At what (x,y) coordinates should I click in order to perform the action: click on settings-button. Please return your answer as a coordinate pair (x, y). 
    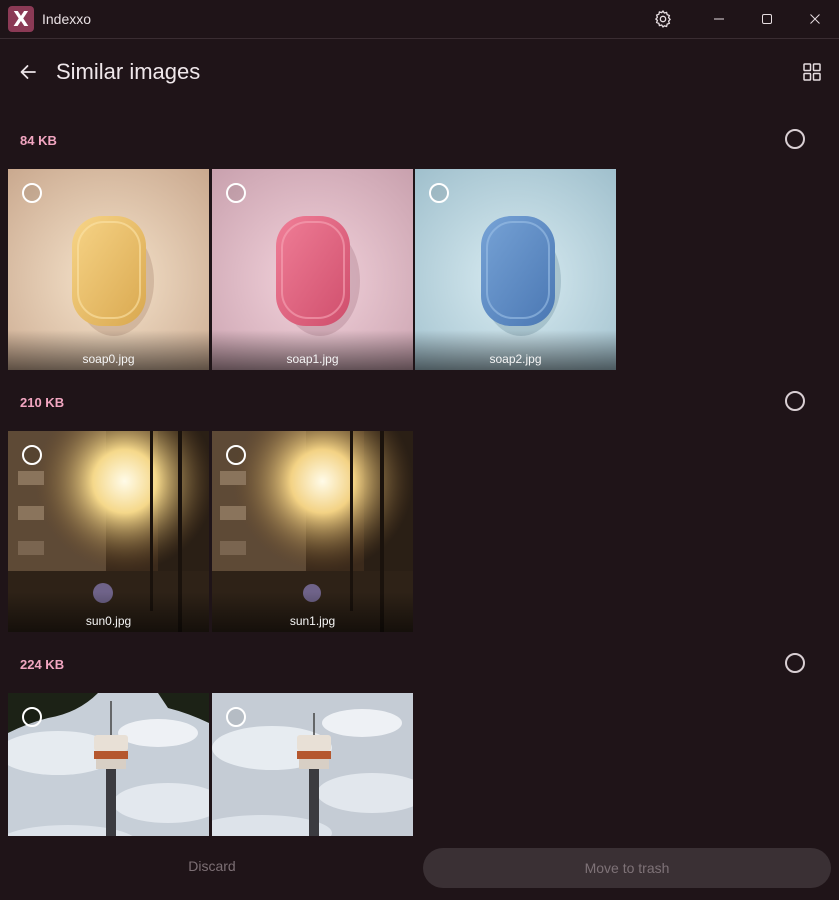
    Looking at the image, I should click on (663, 19).